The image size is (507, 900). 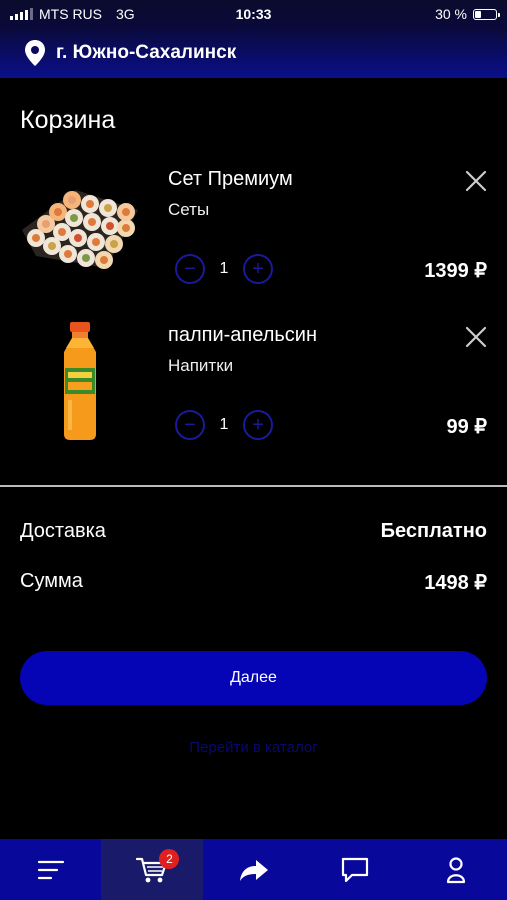 I want to click on go-to-catalog-link: Перейти в каталог, so click(x=253, y=747).